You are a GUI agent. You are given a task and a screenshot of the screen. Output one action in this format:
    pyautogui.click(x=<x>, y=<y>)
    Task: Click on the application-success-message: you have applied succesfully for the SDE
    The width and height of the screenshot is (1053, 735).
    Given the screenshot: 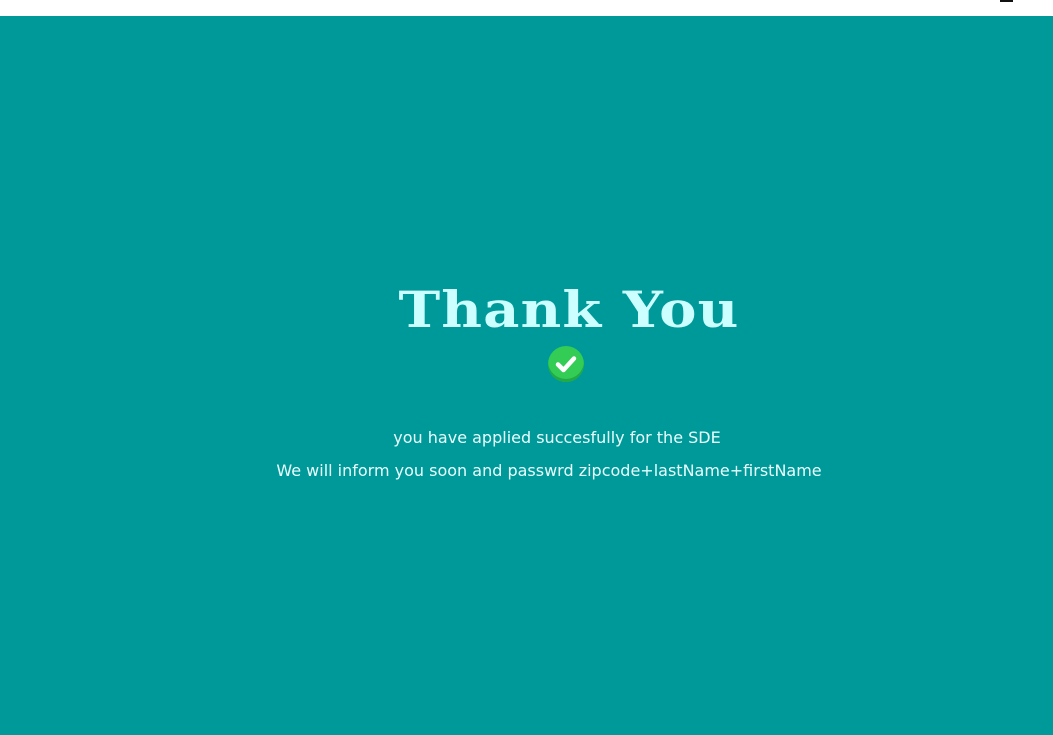 What is the action you would take?
    pyautogui.click(x=557, y=437)
    